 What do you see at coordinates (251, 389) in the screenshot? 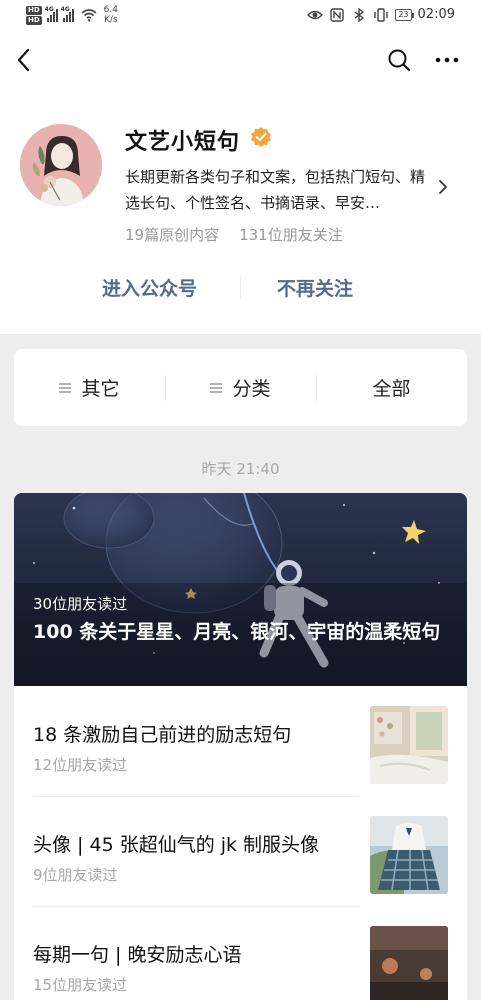
I see `menu-item-label: 分类` at bounding box center [251, 389].